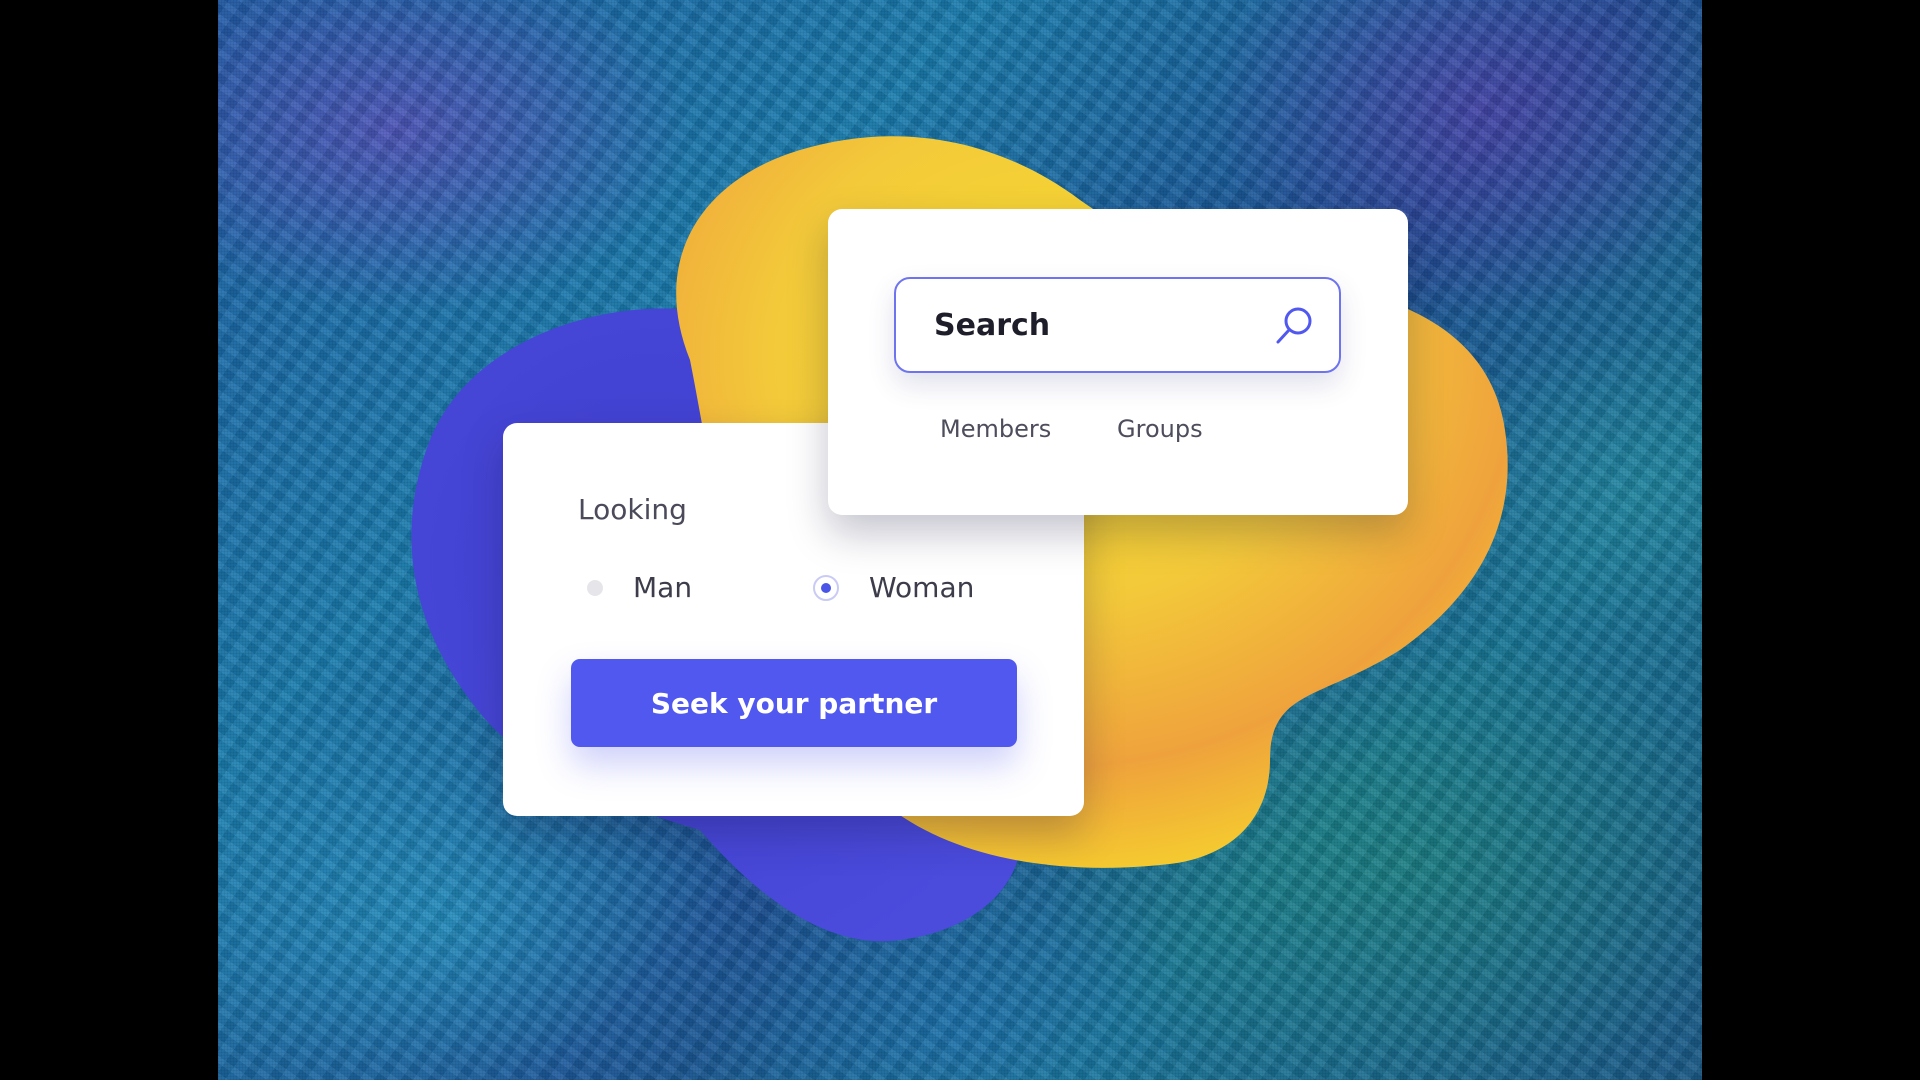 This screenshot has height=1080, width=1920. Describe the element at coordinates (1294, 326) in the screenshot. I see `search-icon` at that location.